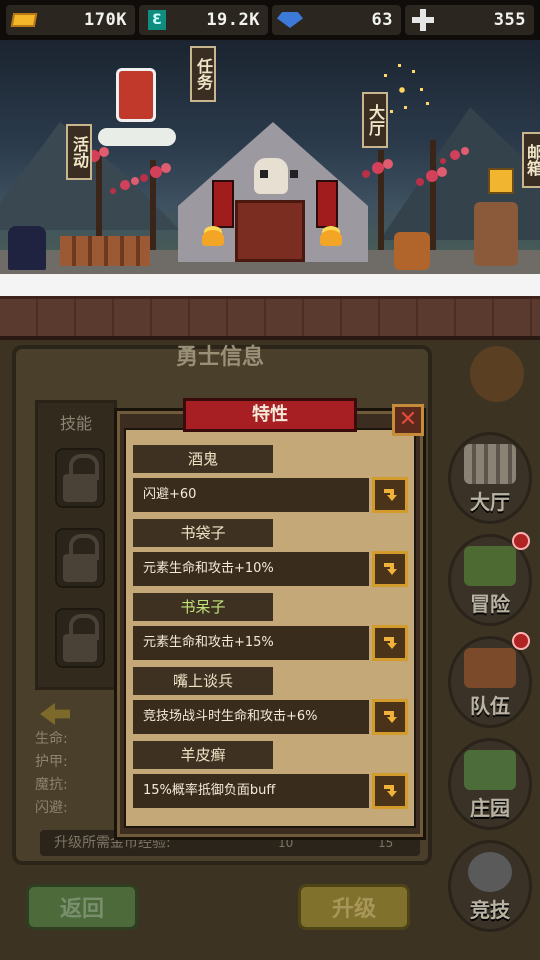 The height and width of the screenshot is (960, 540). Describe the element at coordinates (490, 808) in the screenshot. I see `nav-manor-label: 庄园` at that location.